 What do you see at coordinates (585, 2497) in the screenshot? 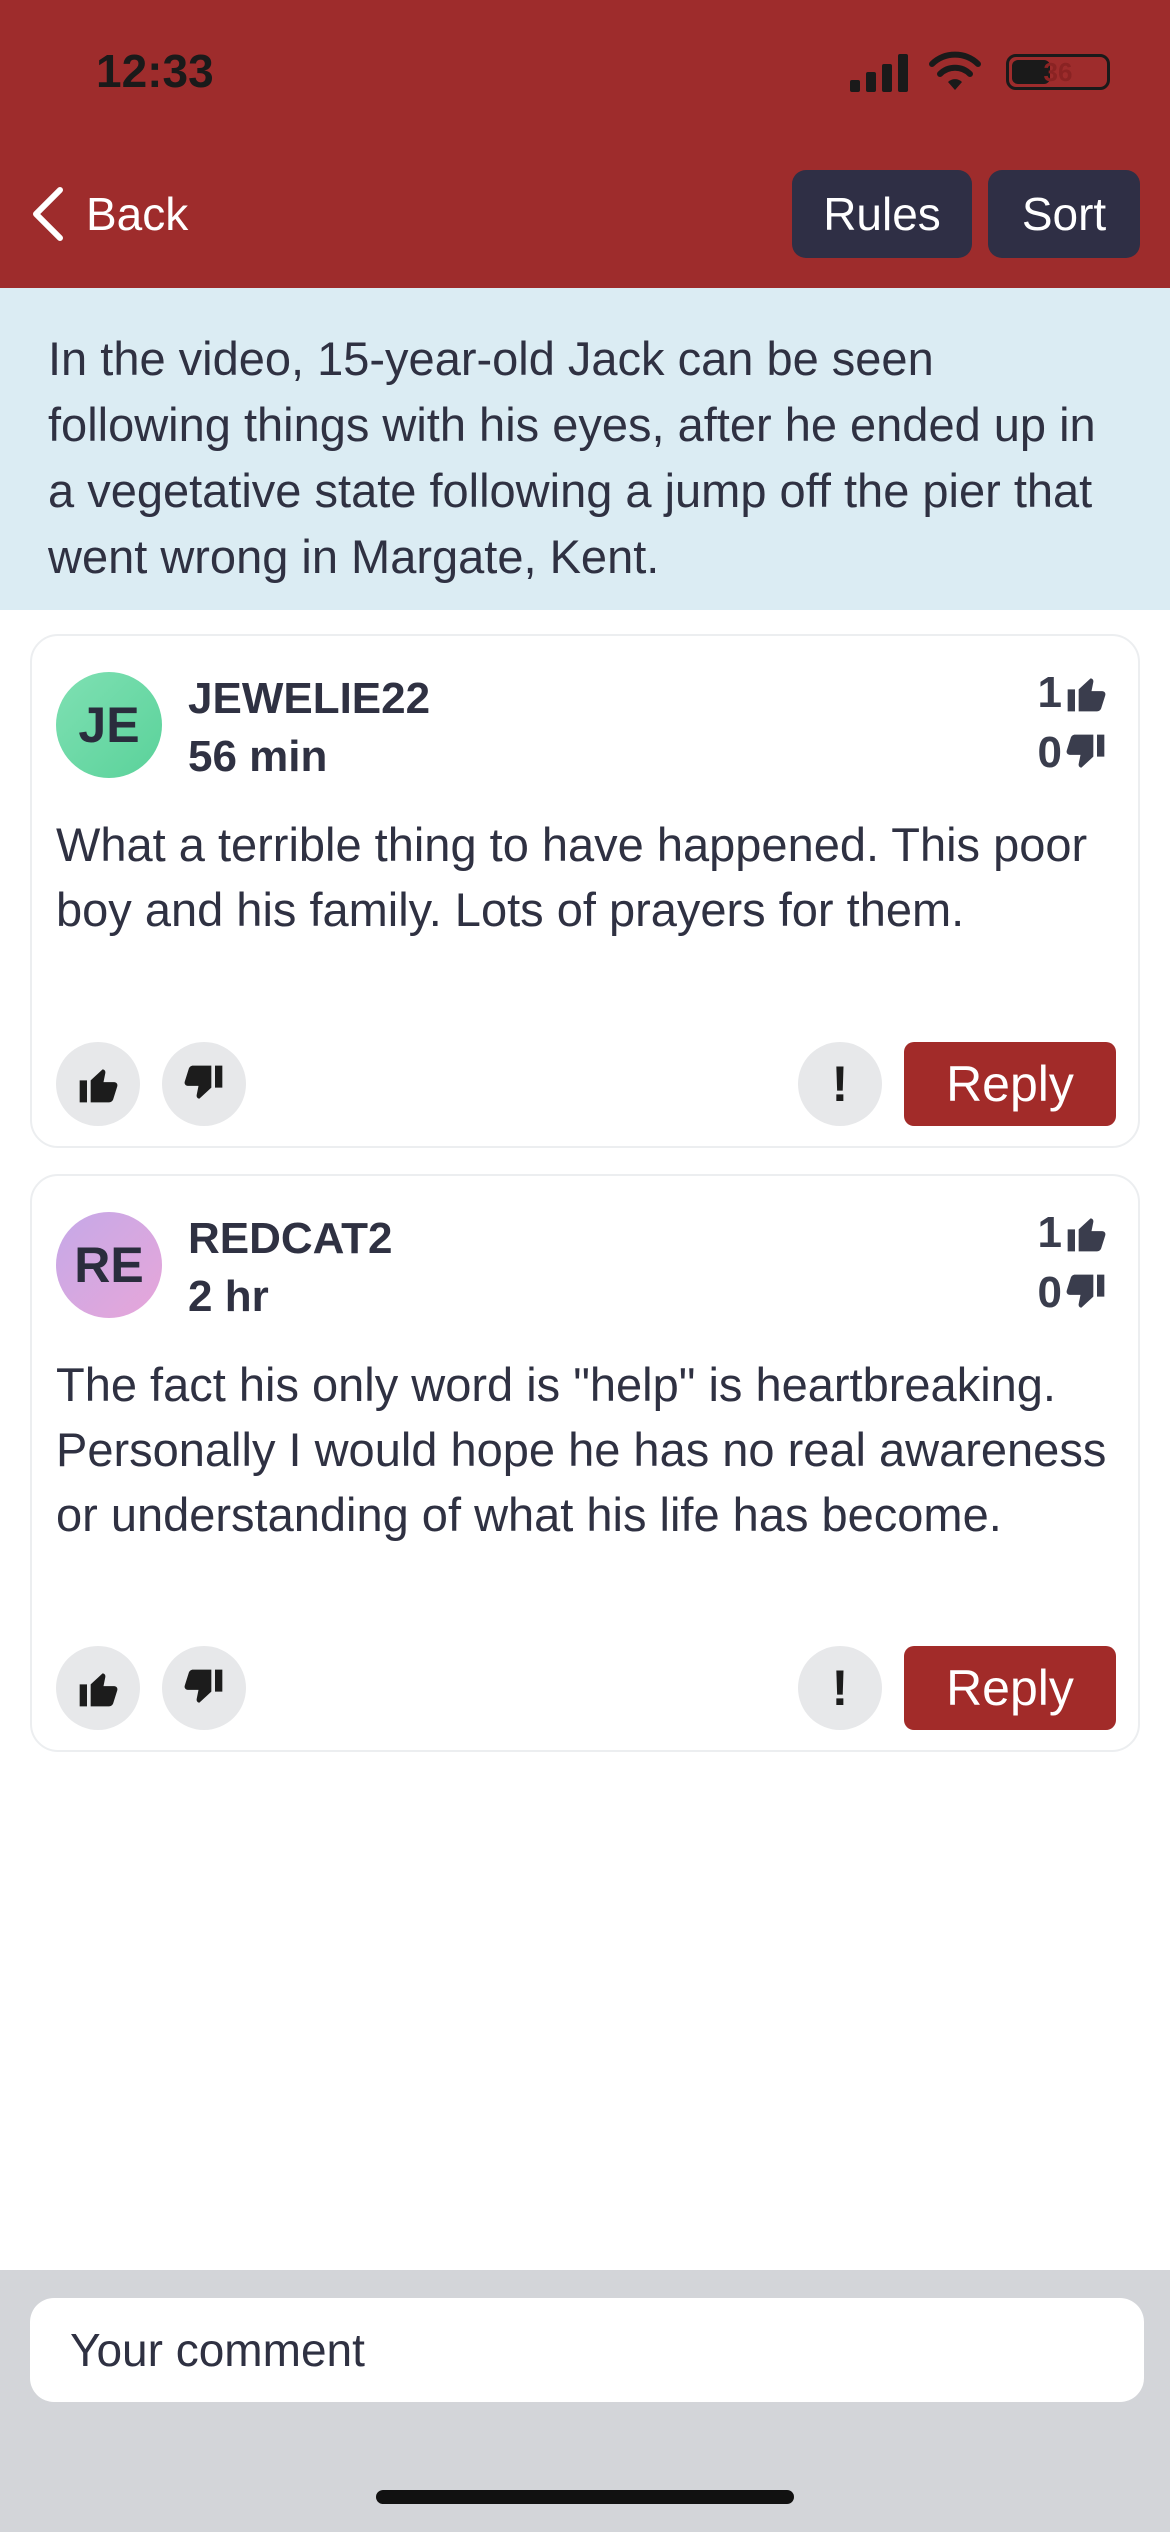
I see `home-indicator` at bounding box center [585, 2497].